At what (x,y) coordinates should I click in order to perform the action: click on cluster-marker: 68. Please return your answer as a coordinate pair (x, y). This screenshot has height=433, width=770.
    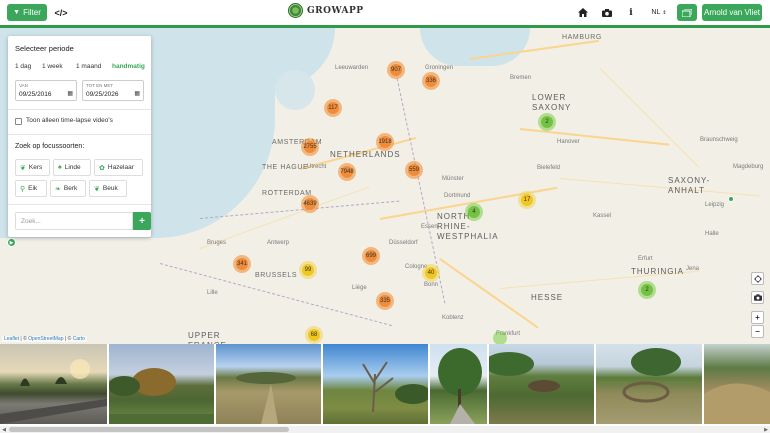
    Looking at the image, I should click on (314, 335).